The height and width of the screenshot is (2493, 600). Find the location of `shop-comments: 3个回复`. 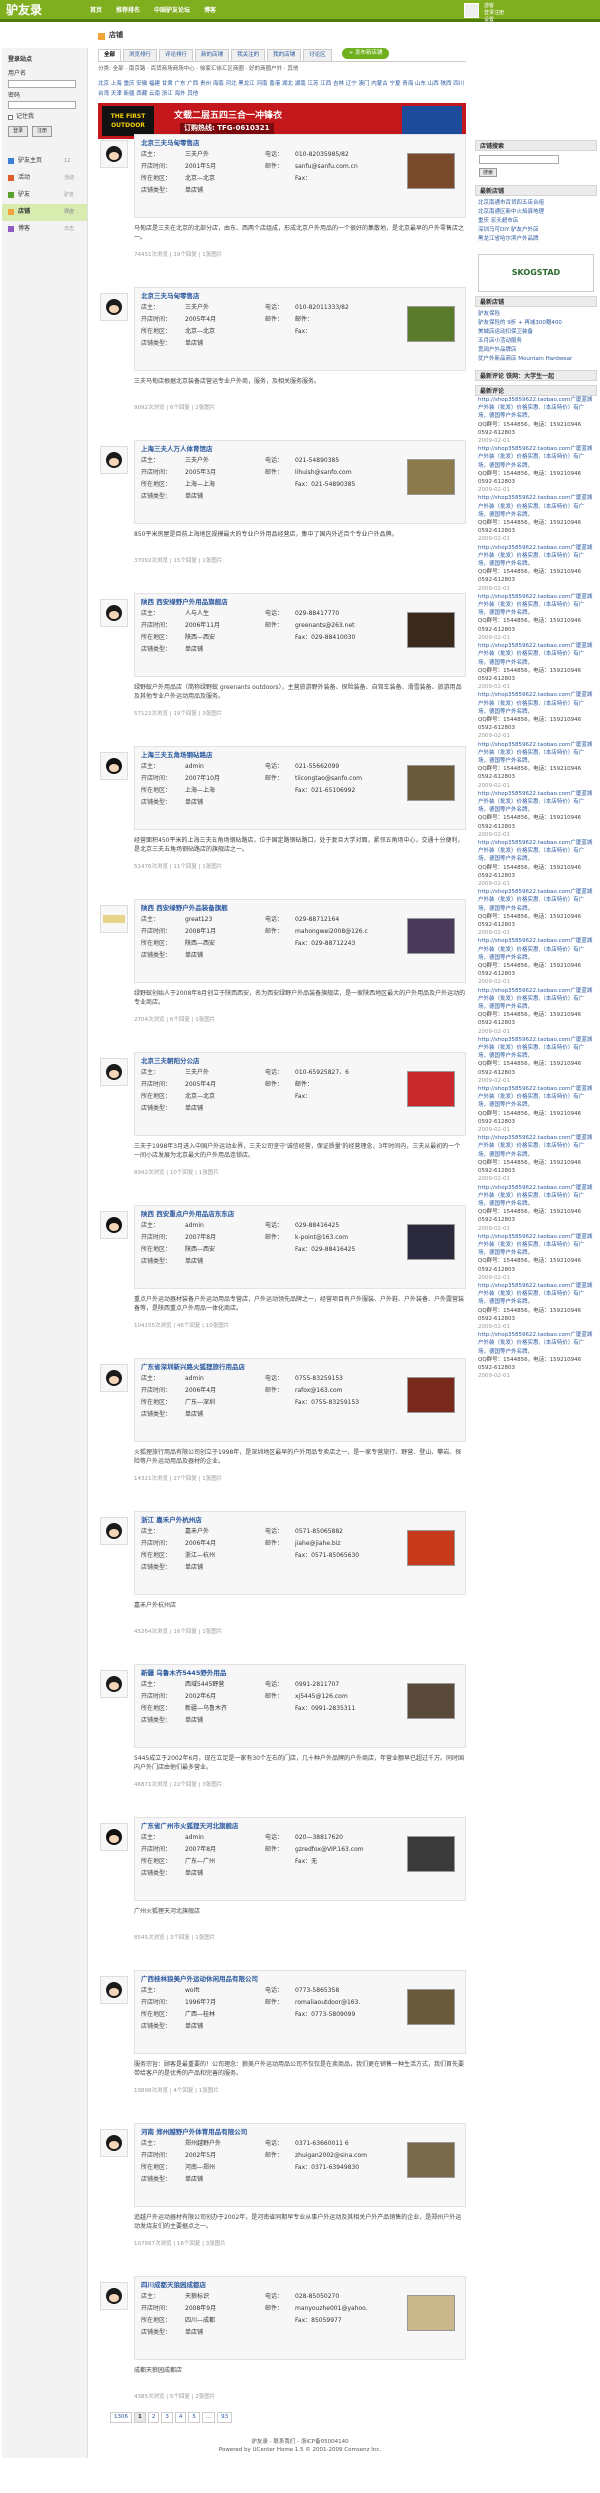

shop-comments: 3个回复 is located at coordinates (180, 1938).